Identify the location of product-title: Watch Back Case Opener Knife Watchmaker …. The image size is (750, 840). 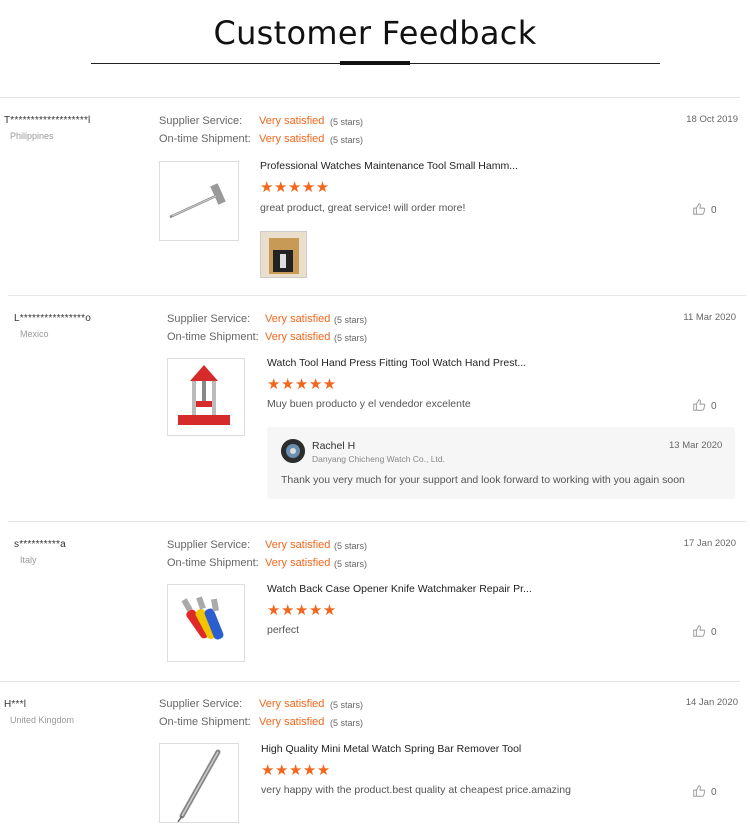
(399, 589).